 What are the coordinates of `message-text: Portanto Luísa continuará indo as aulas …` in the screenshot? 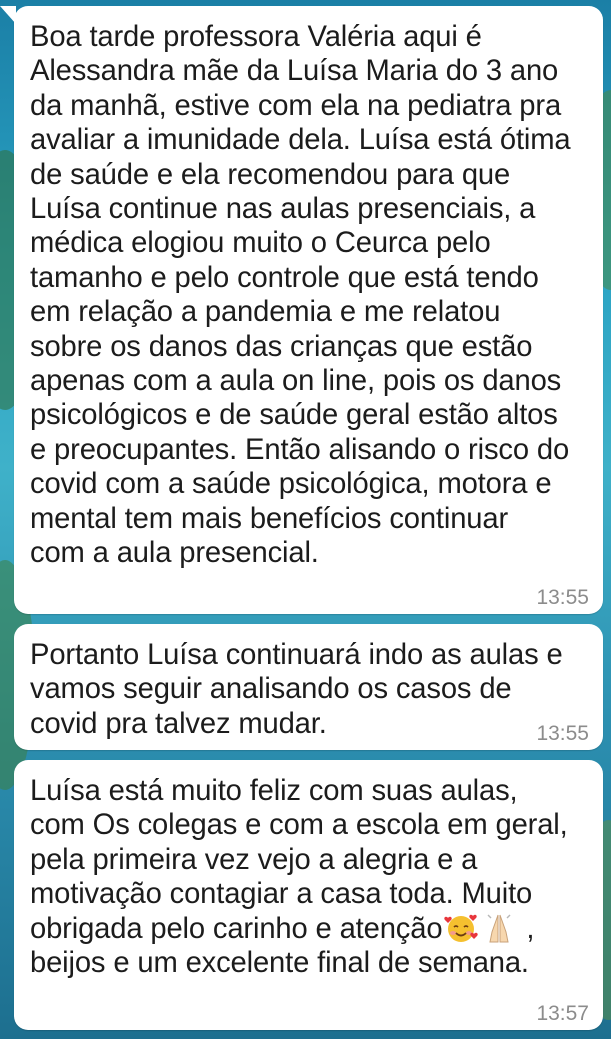 It's located at (296, 689).